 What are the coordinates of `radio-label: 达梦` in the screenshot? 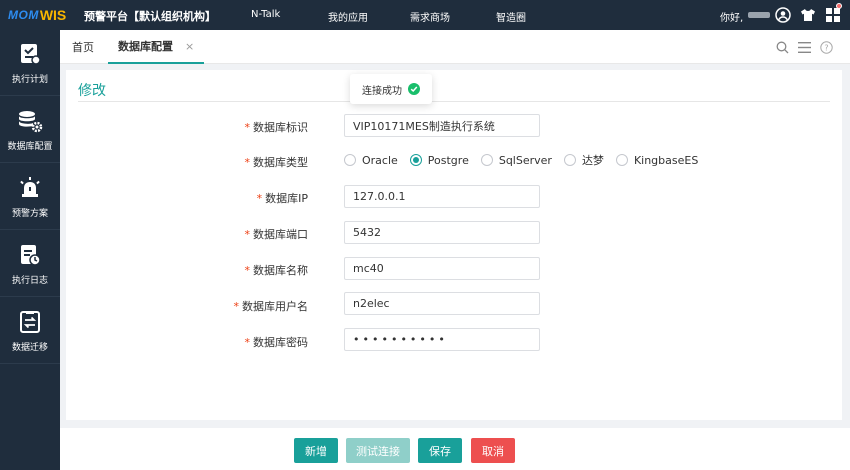 It's located at (592, 160).